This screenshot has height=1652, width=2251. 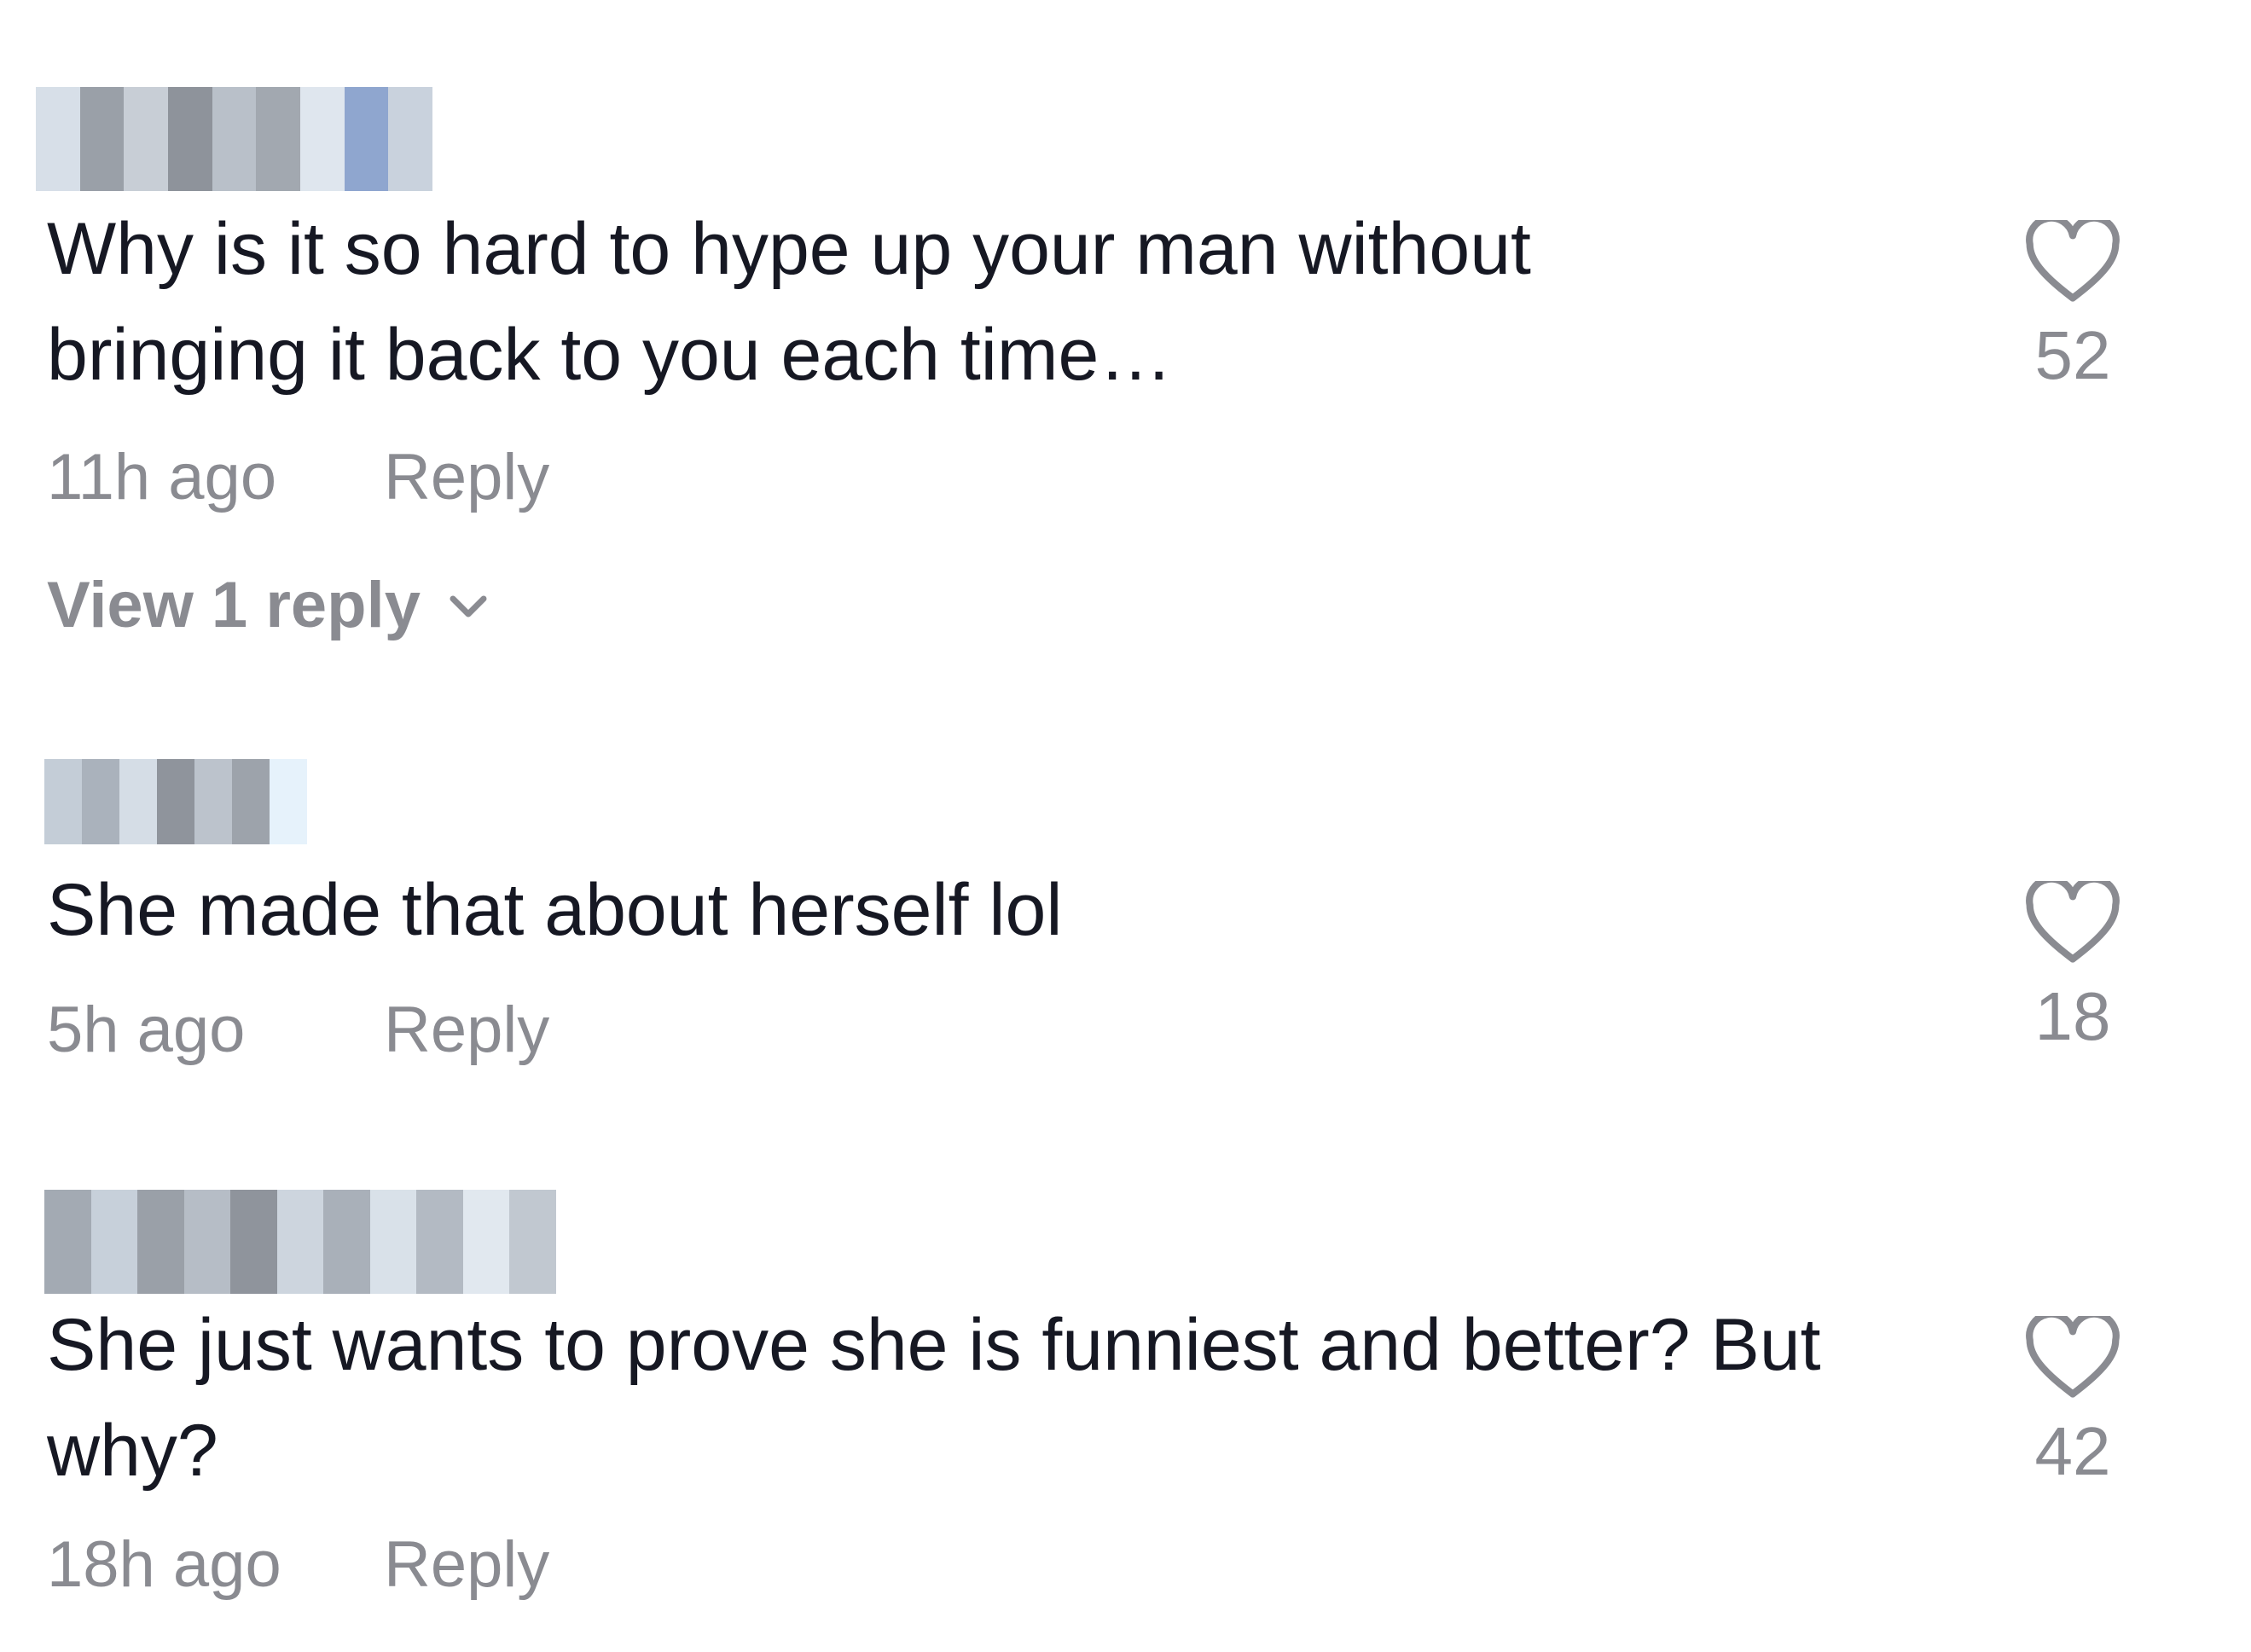 I want to click on comment-timestamp: 18h ago, so click(x=164, y=1565).